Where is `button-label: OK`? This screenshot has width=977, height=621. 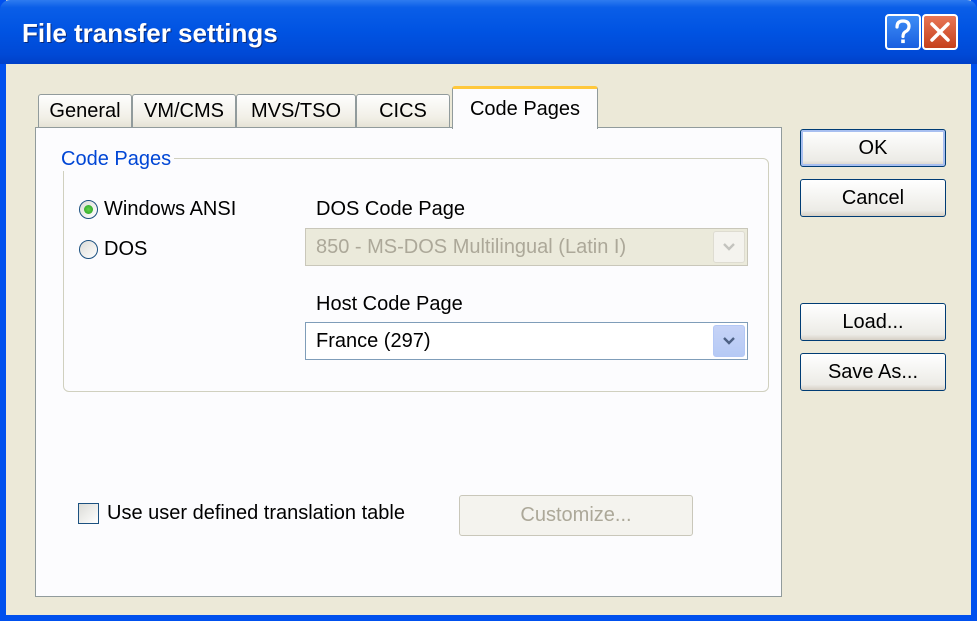 button-label: OK is located at coordinates (873, 147).